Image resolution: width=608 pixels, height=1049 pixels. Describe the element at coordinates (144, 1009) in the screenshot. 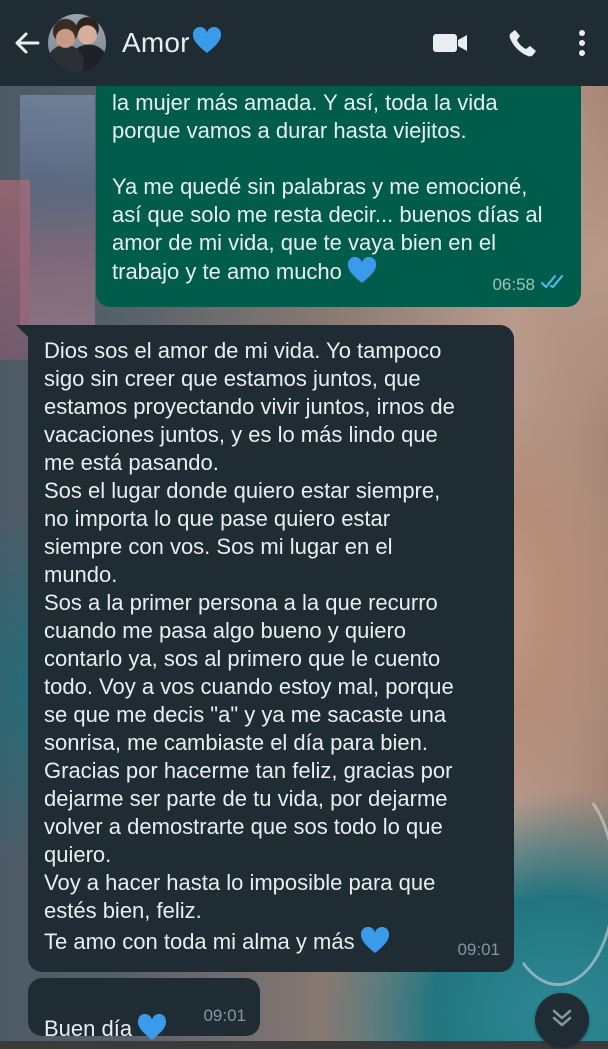

I see `incoming-message: Buen día 09:01` at that location.